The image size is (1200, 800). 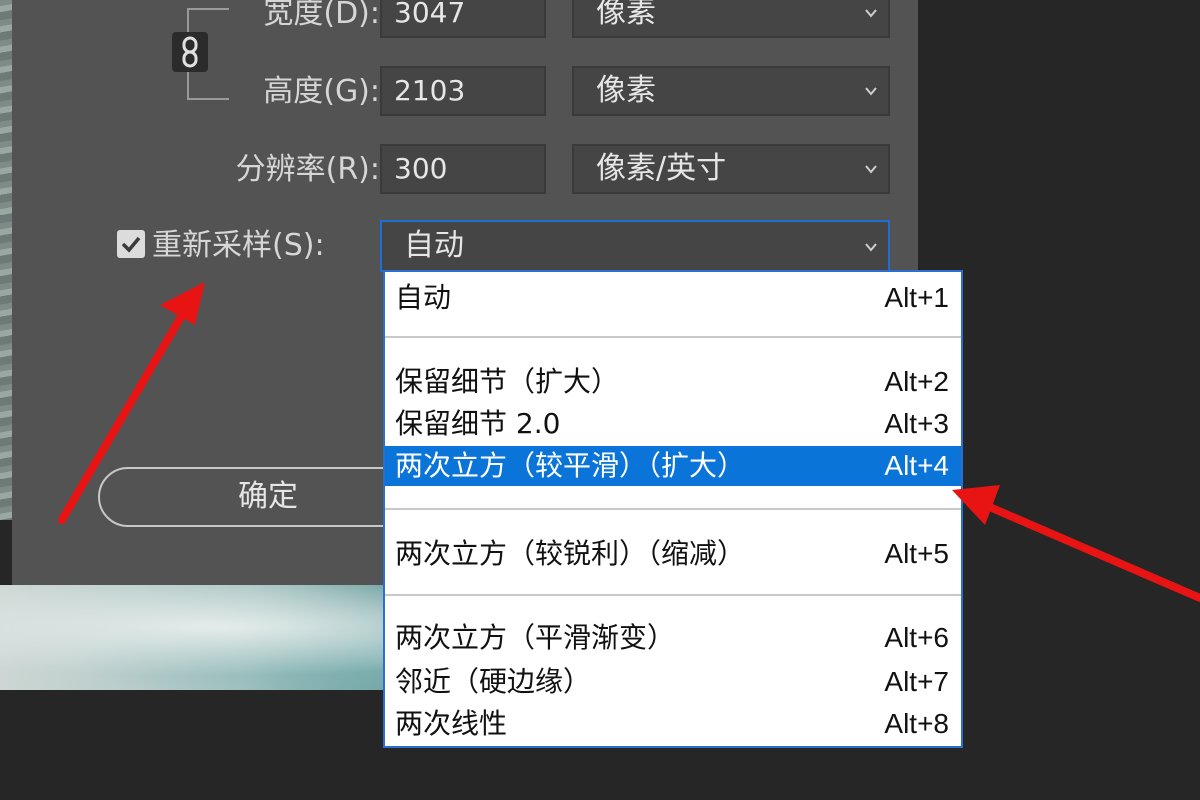 I want to click on menu-item-bicubic-smooth-gradients: 两次立方（平滑渐变） Alt+6, so click(x=673, y=638).